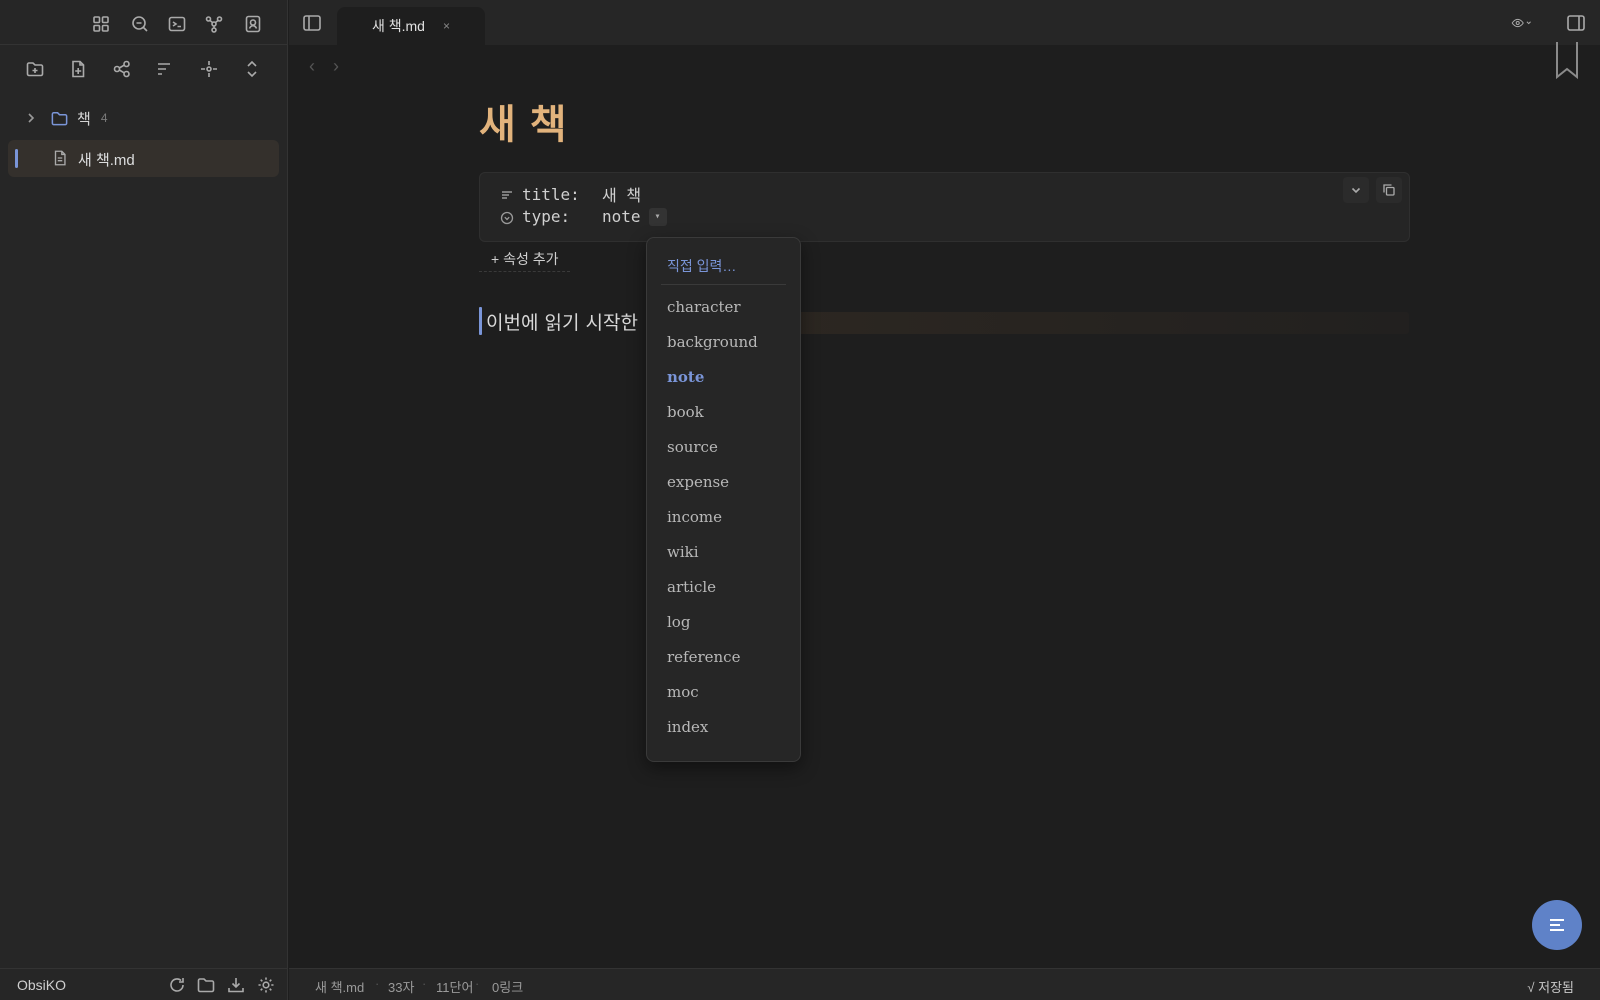 The width and height of the screenshot is (1600, 1000). Describe the element at coordinates (16, 158) in the screenshot. I see `active-indicator` at that location.